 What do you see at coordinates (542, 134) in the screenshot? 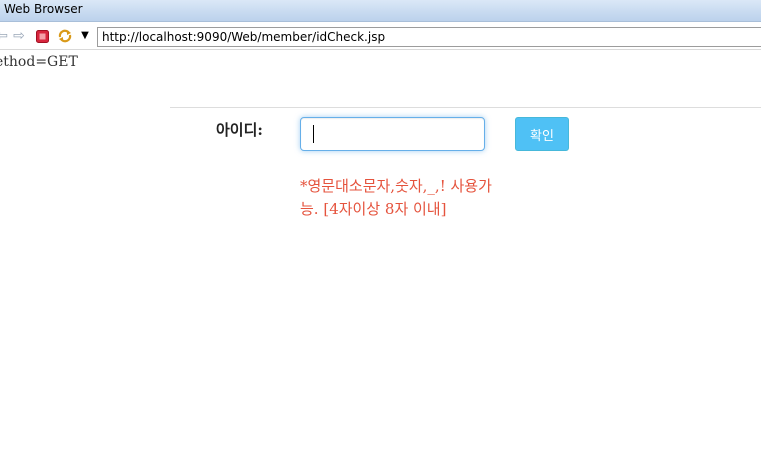
I see `confirm-button: 확인` at bounding box center [542, 134].